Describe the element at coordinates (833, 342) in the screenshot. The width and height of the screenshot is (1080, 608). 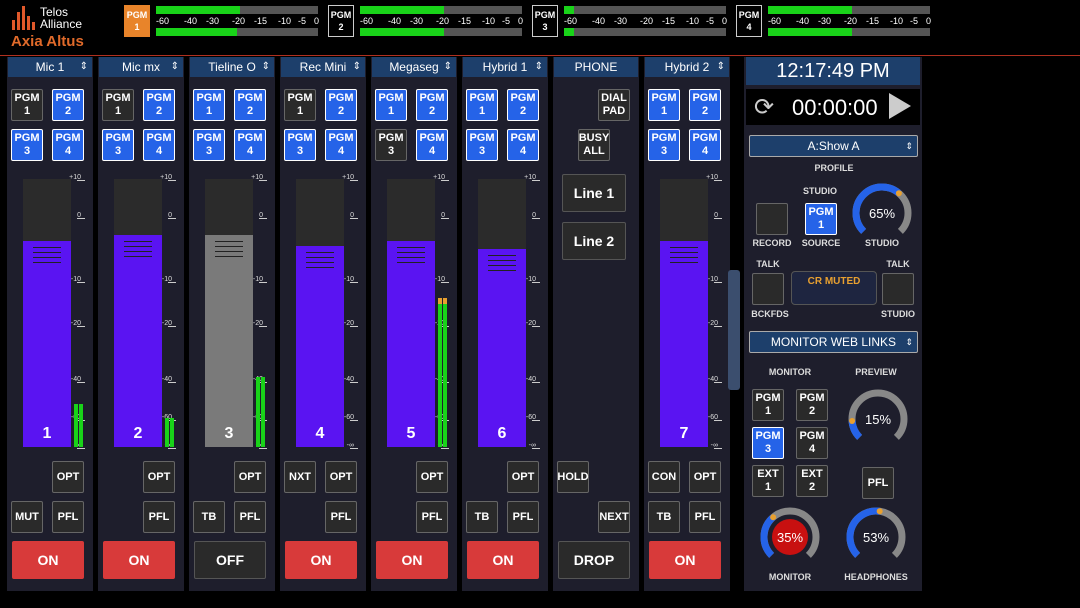
I see `monitor-web-links-select: MONITOR WEB LINKS ⇕` at that location.